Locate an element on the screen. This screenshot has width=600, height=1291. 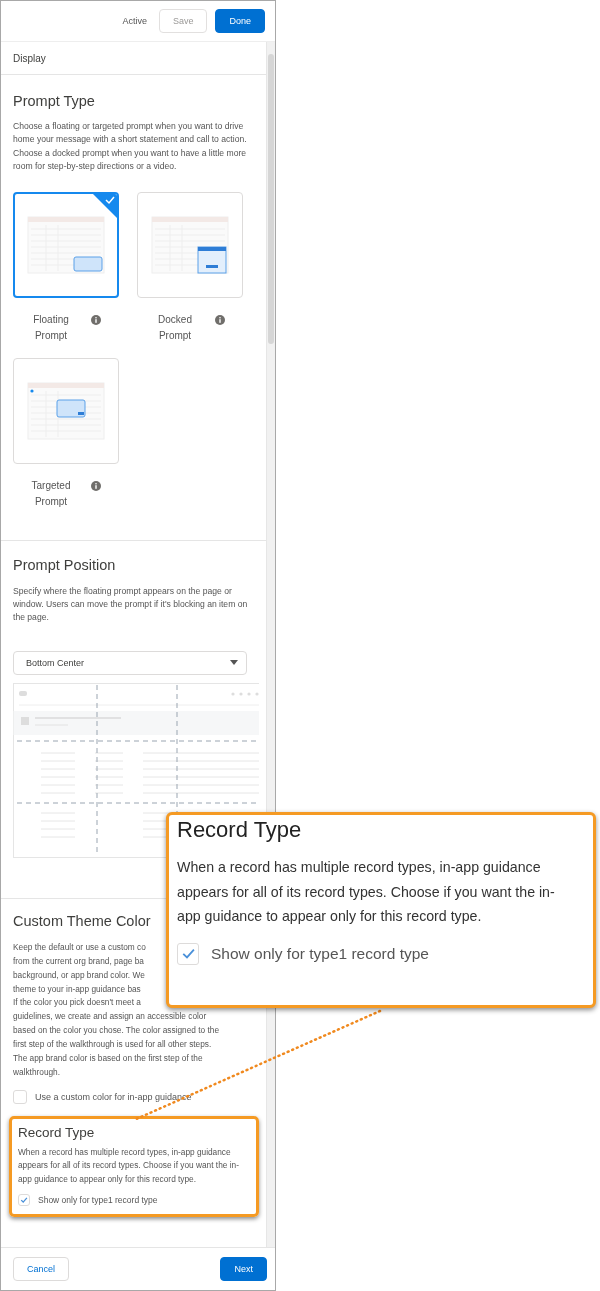
section-description: Specify where the floating prompt appears on the page or window. Users can move the prompt if it's blocking an item on the page. is located at coordinates (131, 604).